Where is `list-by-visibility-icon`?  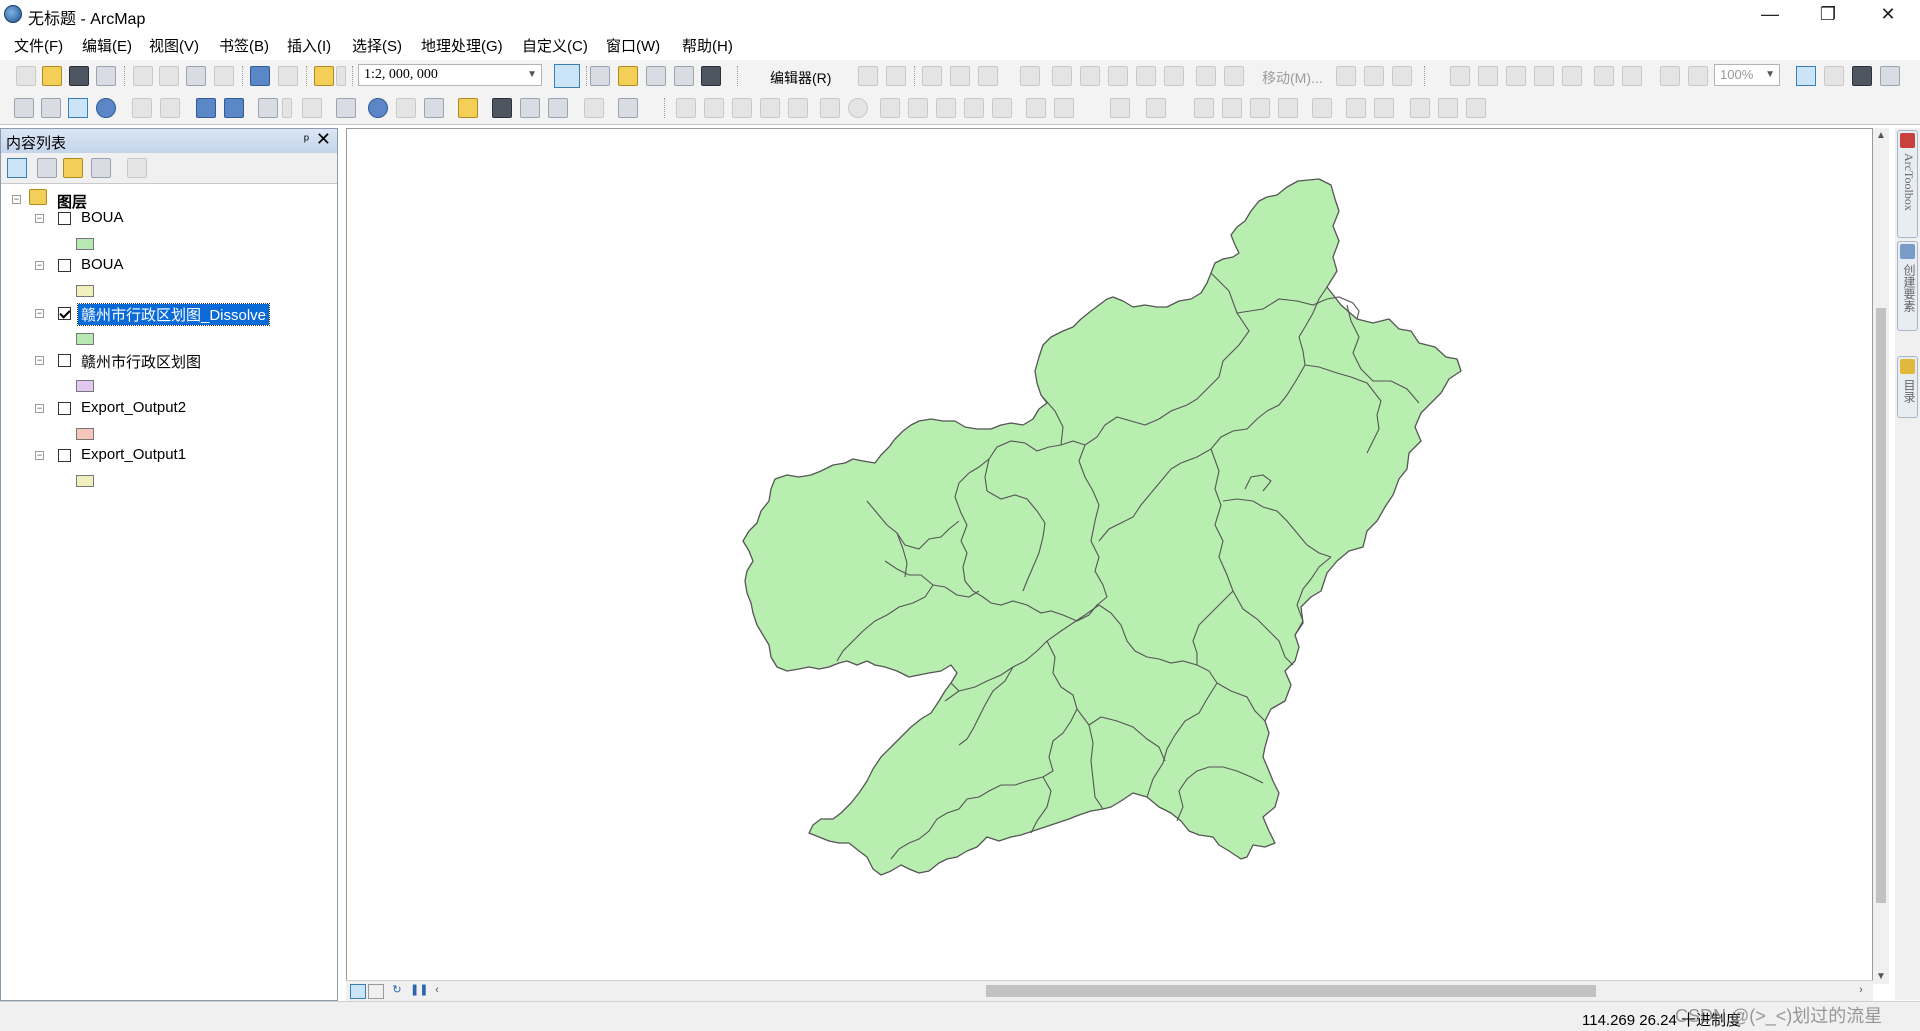
list-by-visibility-icon is located at coordinates (73, 168).